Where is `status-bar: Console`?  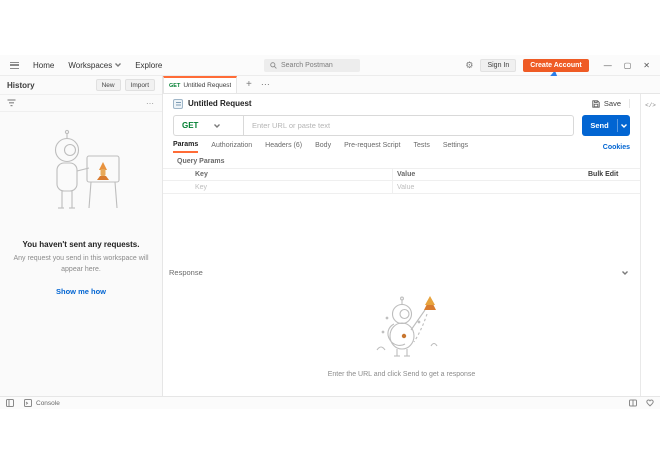 status-bar: Console is located at coordinates (330, 402).